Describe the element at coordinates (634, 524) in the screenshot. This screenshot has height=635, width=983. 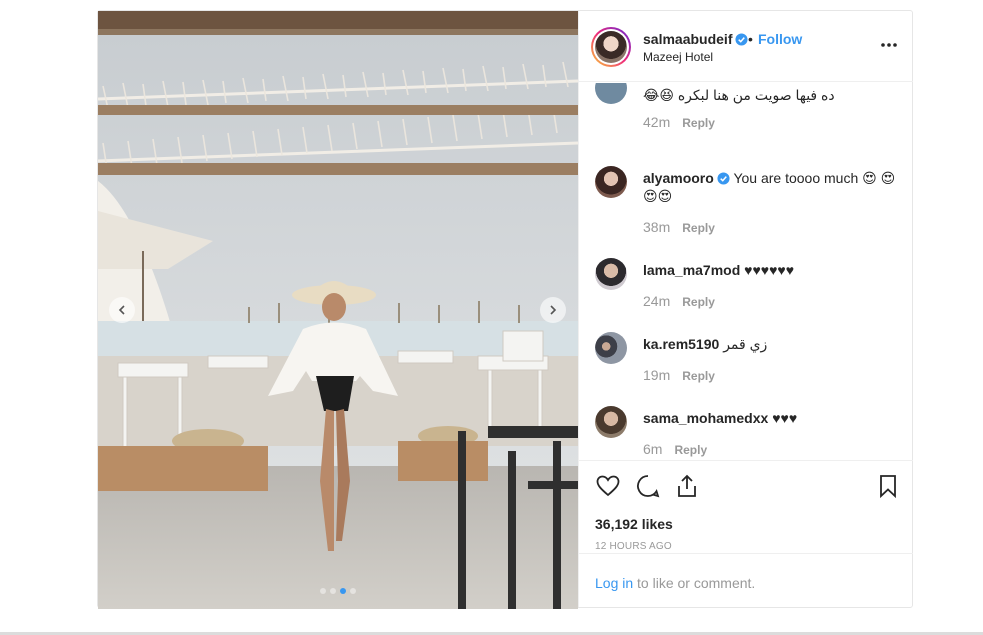
I see `like-count: 36,192 likes` at that location.